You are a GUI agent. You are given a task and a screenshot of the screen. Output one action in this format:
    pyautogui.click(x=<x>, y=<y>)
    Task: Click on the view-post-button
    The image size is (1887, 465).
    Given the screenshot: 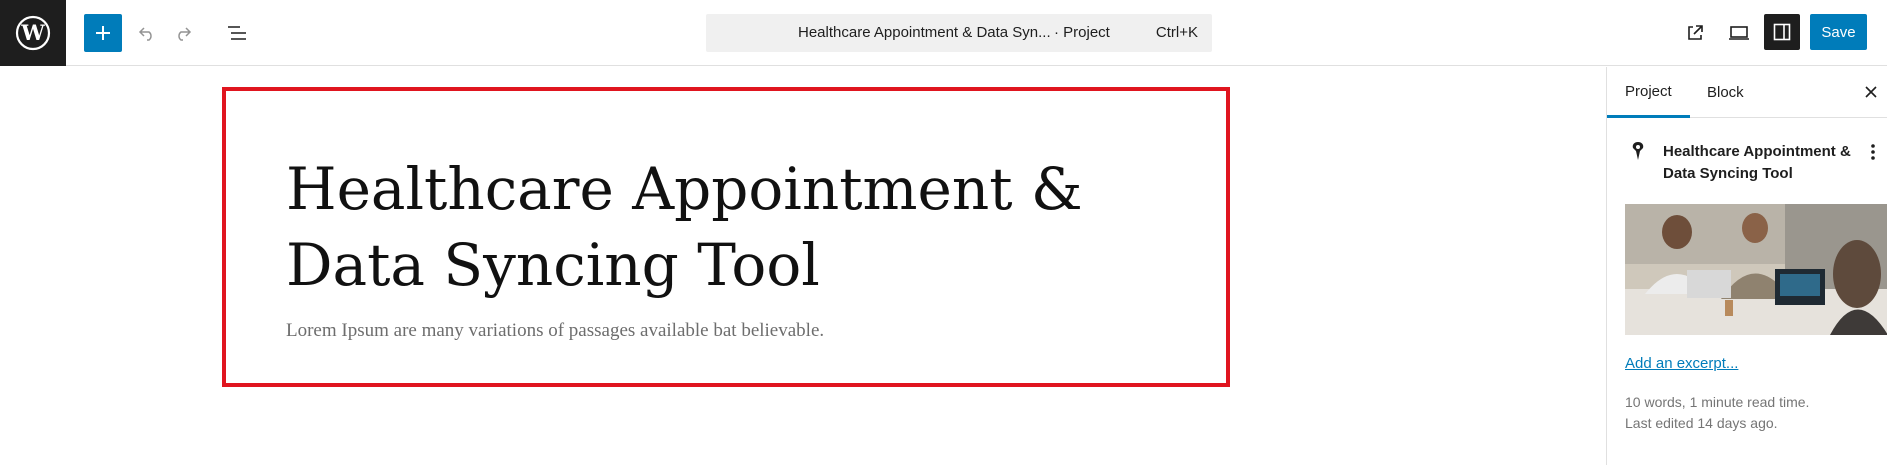 What is the action you would take?
    pyautogui.click(x=1695, y=33)
    